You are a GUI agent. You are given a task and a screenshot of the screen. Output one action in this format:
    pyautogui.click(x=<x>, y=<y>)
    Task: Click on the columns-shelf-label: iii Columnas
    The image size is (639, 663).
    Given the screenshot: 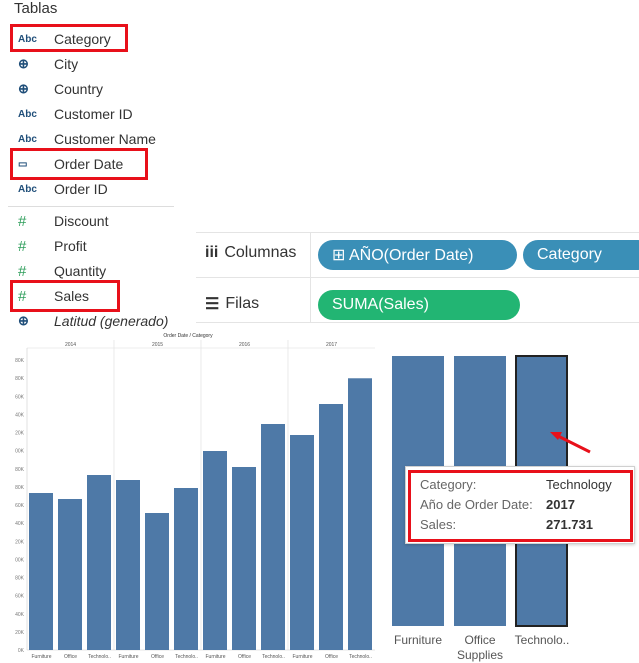 What is the action you would take?
    pyautogui.click(x=250, y=253)
    